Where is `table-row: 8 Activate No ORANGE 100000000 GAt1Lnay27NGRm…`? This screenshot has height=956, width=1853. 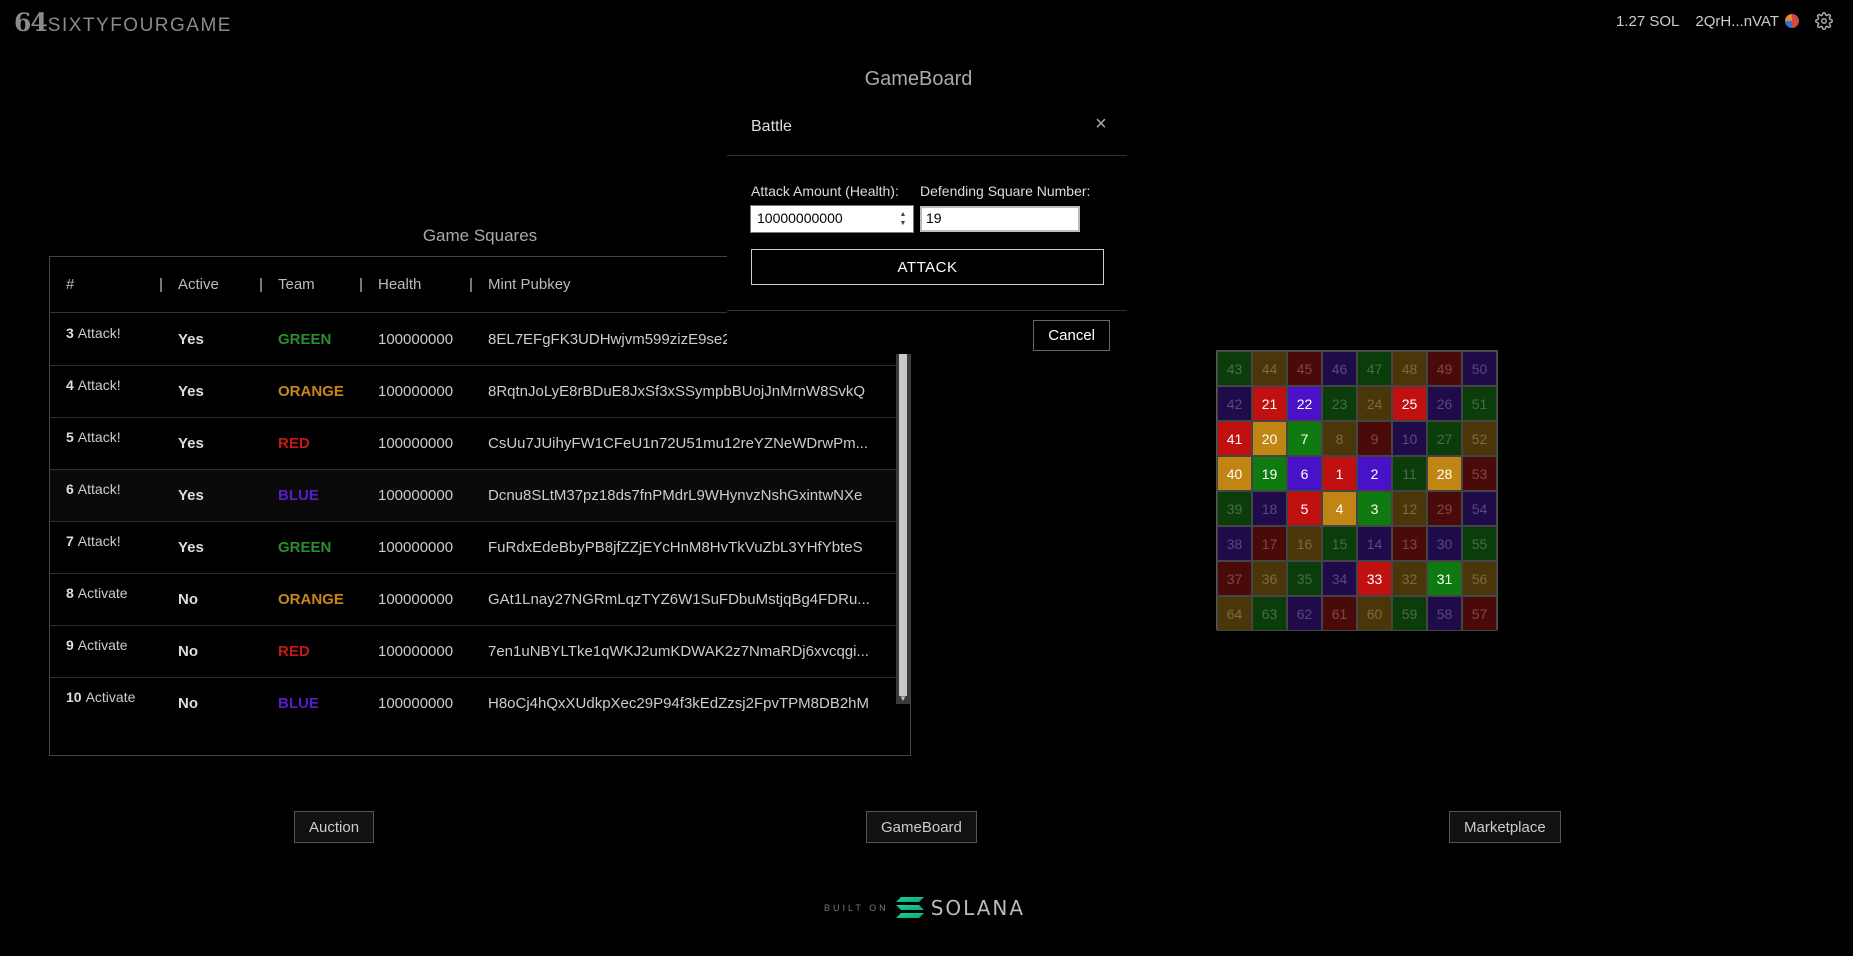 table-row: 8 Activate No ORANGE 100000000 GAt1Lnay27NGRm… is located at coordinates (473, 600).